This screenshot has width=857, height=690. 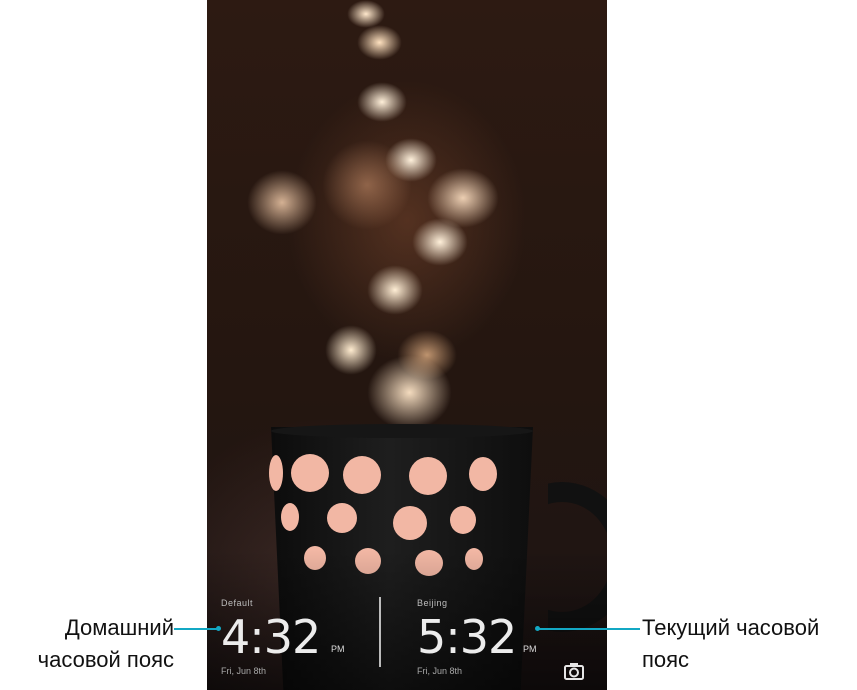 What do you see at coordinates (119, 627) in the screenshot?
I see `home-timezone-label: Домашний` at bounding box center [119, 627].